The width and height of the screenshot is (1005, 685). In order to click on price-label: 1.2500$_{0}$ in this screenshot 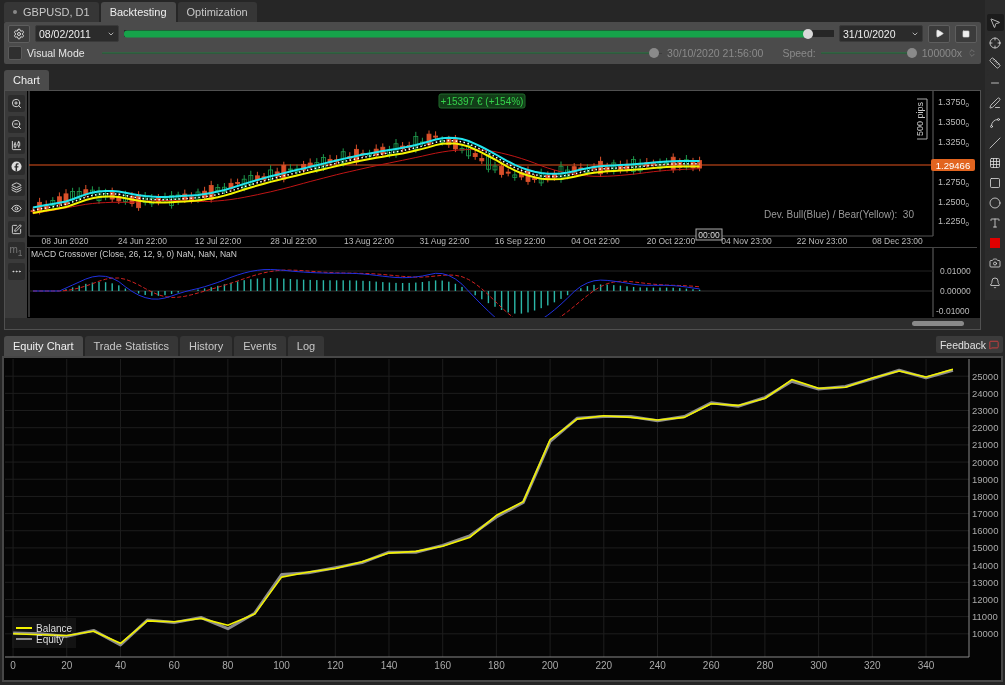, I will do `click(953, 202)`.